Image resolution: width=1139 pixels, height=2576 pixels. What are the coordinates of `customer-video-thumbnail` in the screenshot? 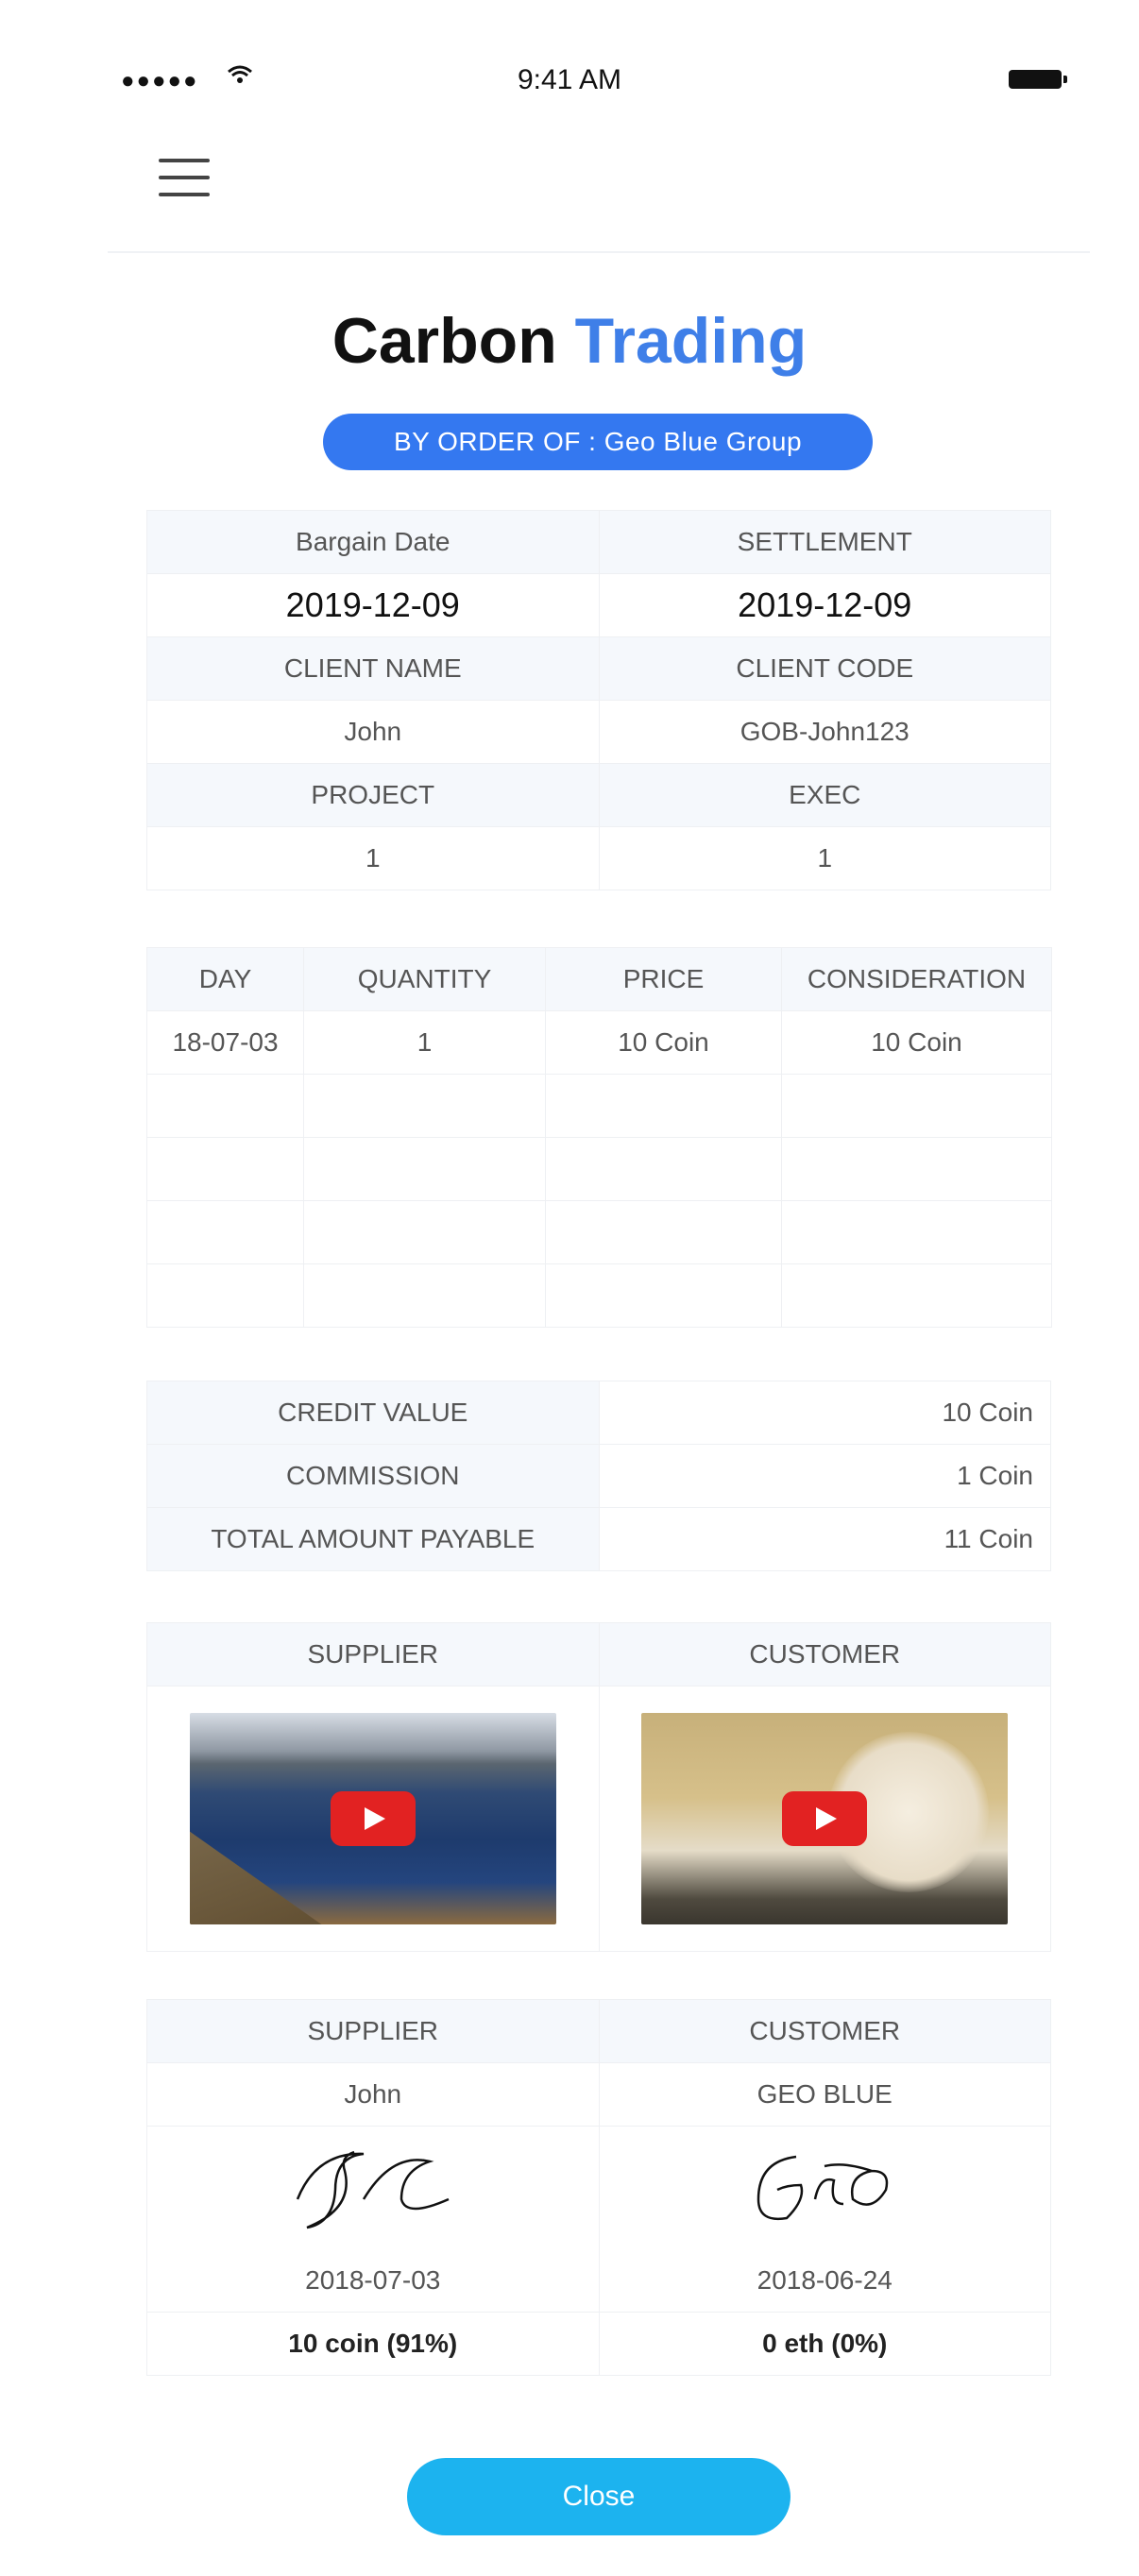 It's located at (825, 1818).